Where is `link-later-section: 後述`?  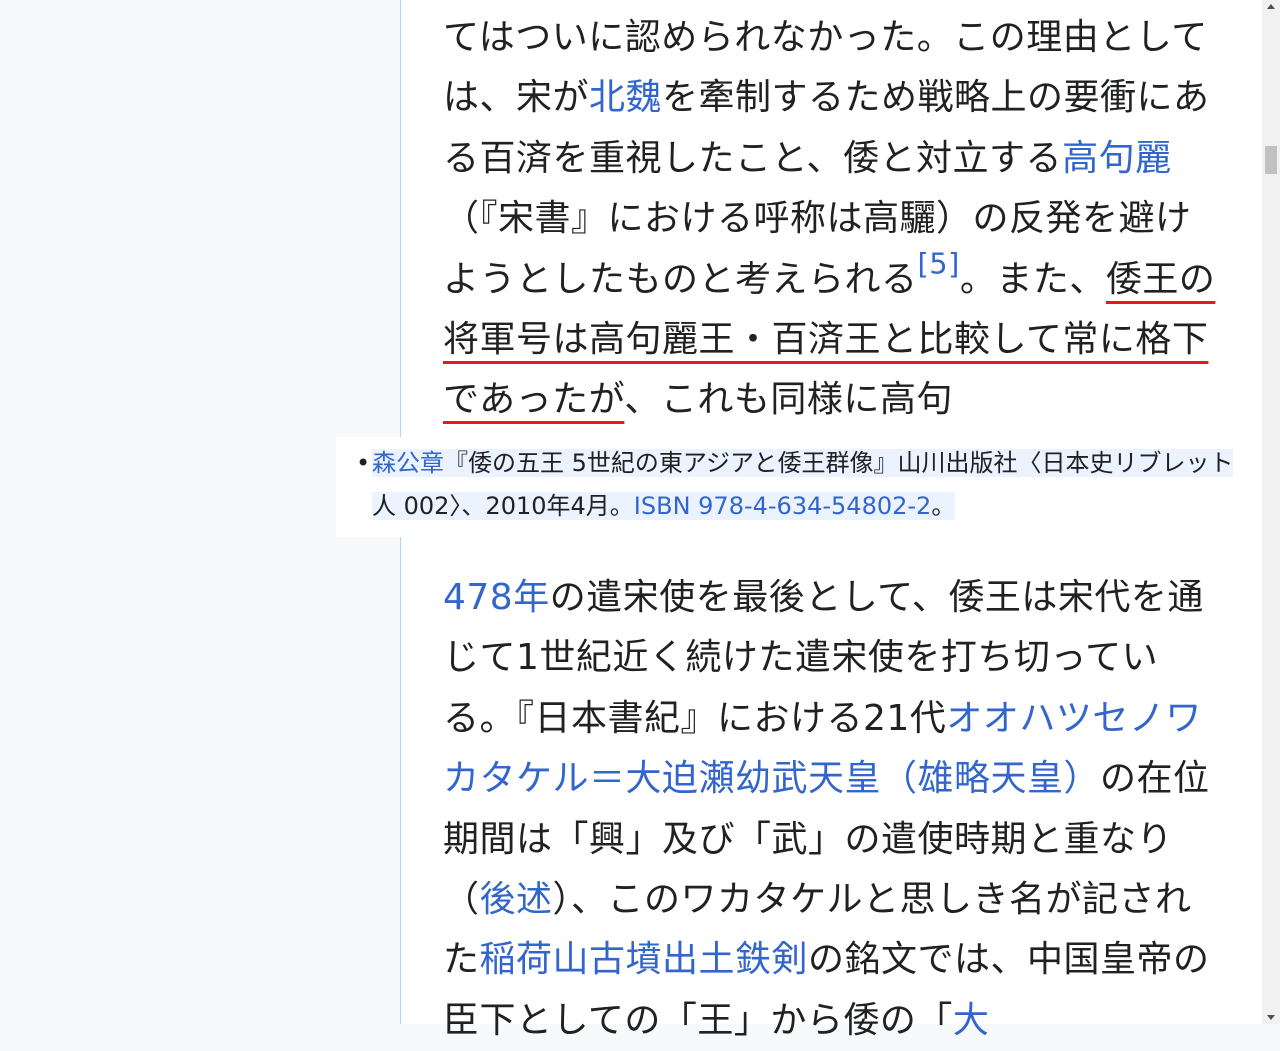 link-later-section: 後述 is located at coordinates (516, 899).